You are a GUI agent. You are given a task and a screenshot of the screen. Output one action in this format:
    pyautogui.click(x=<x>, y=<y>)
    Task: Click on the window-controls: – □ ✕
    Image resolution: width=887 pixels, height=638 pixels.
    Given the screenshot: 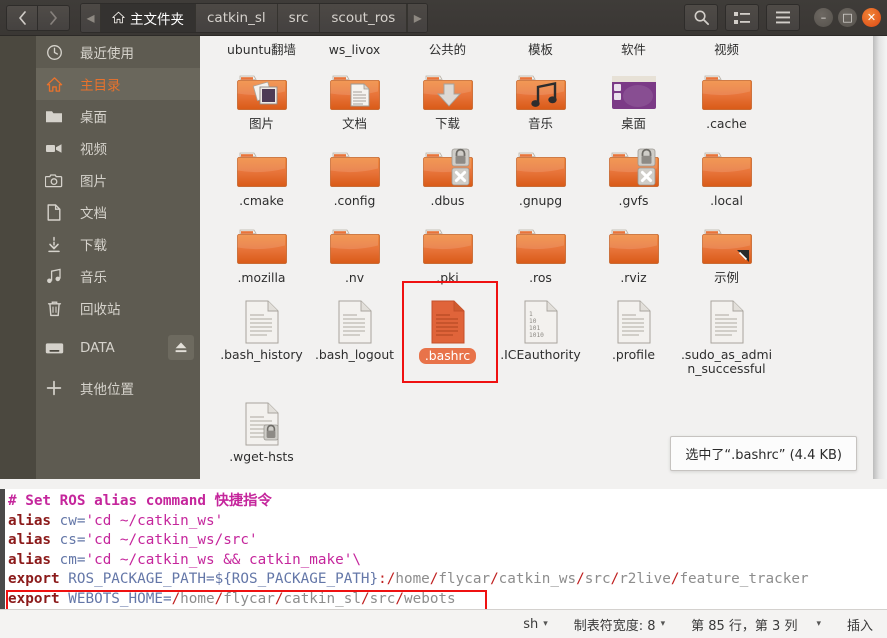 What is the action you would take?
    pyautogui.click(x=847, y=17)
    